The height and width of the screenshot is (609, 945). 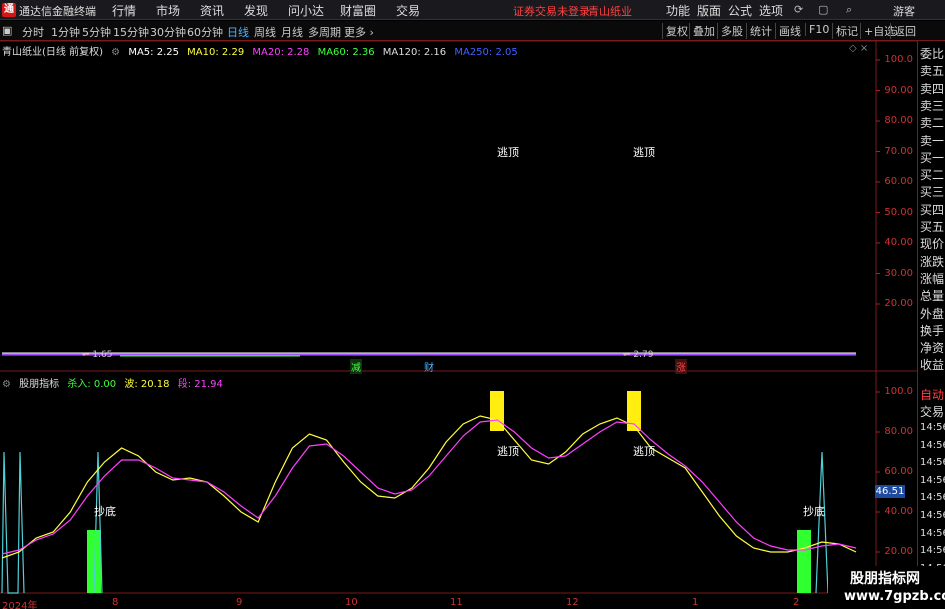 What do you see at coordinates (898, 431) in the screenshot?
I see `sub-y-label: 80.00` at bounding box center [898, 431].